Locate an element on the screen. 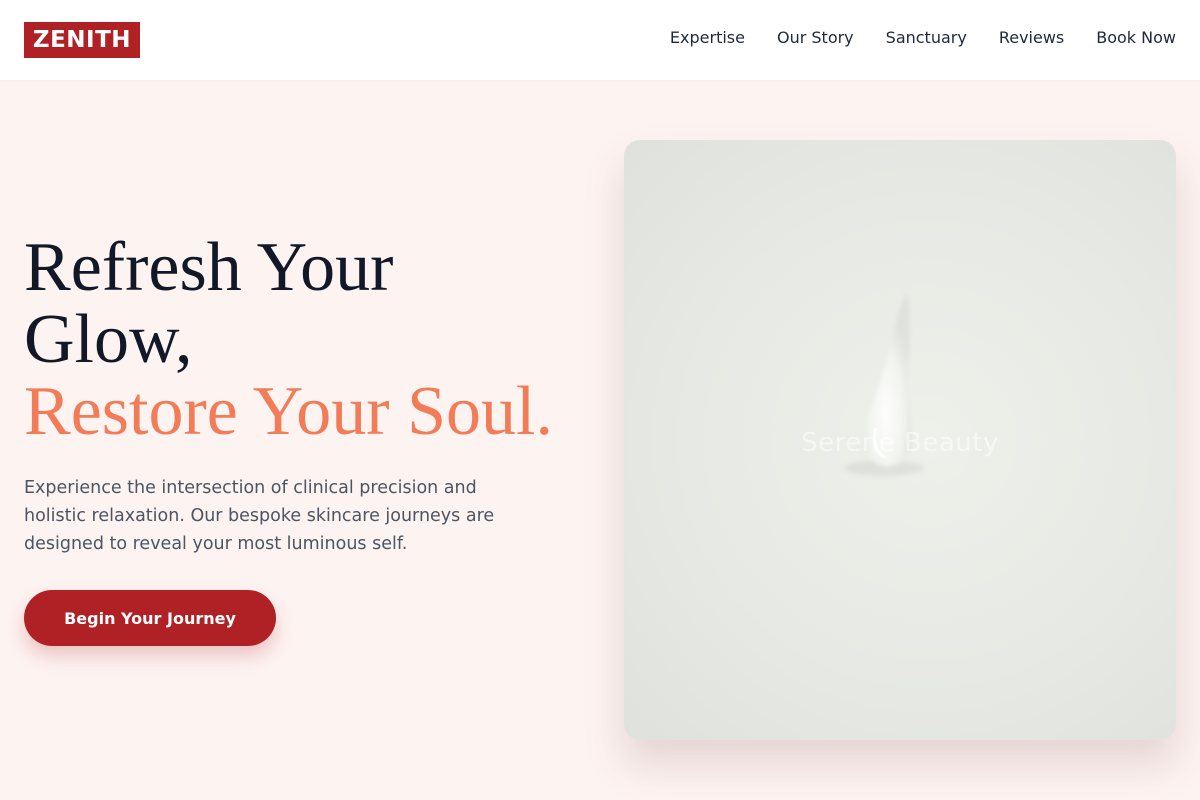 The width and height of the screenshot is (1200, 800). nav-link-expertise: Expertise is located at coordinates (707, 38).